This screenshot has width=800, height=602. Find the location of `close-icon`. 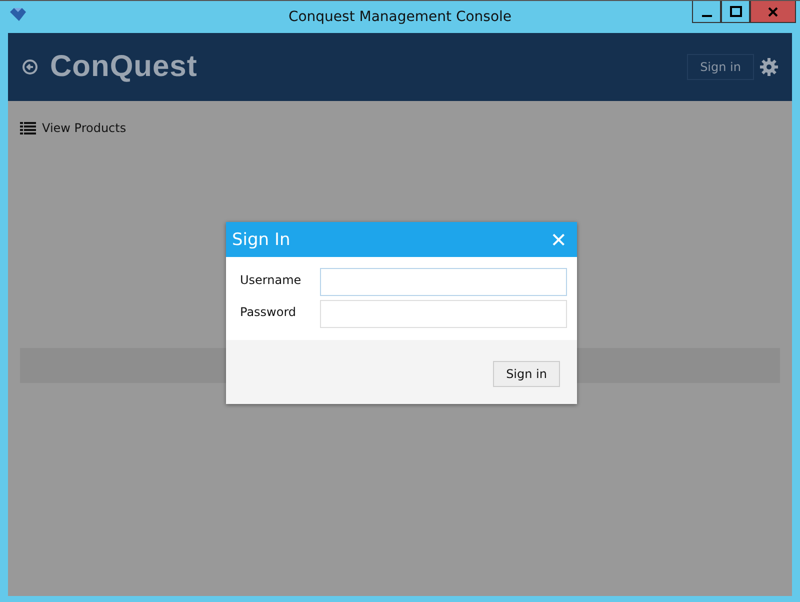

close-icon is located at coordinates (773, 12).